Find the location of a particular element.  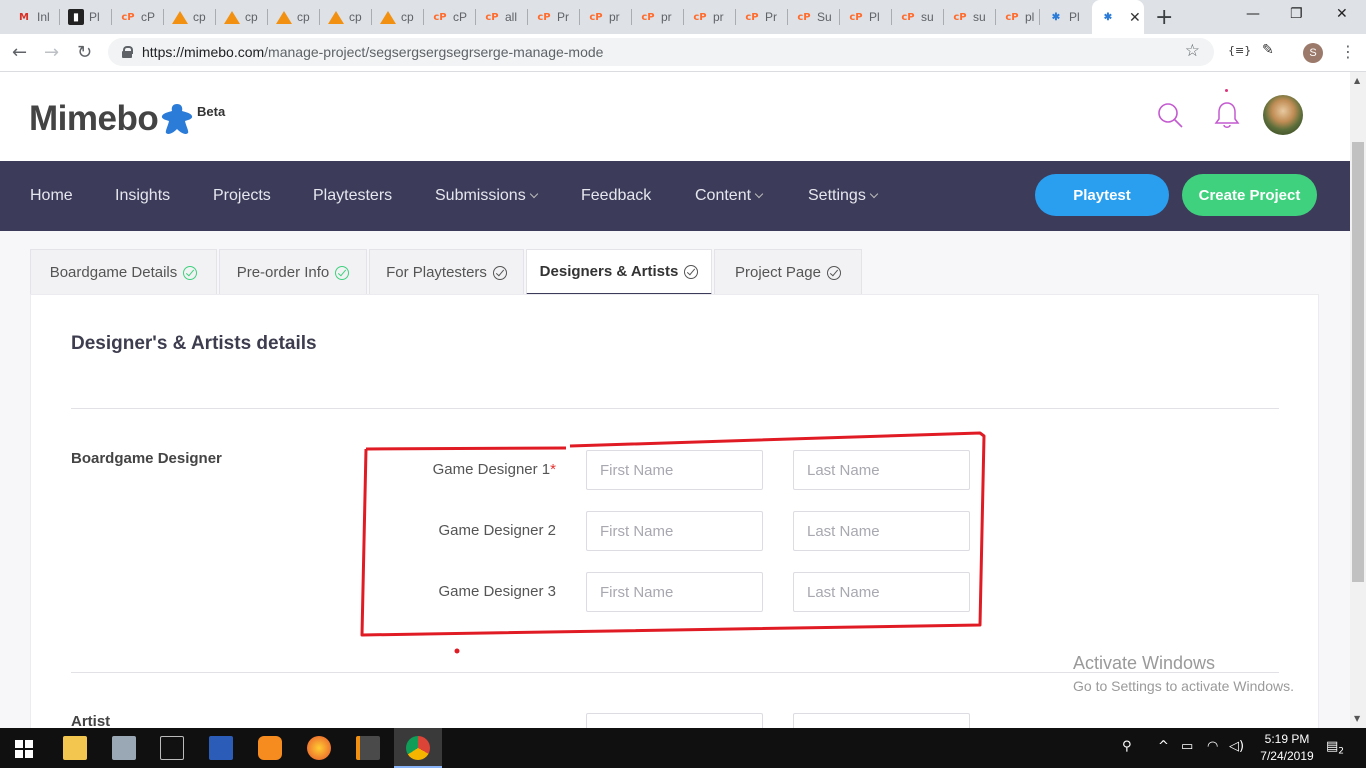

chrome-menu-icon: ⋮ is located at coordinates (1348, 51).